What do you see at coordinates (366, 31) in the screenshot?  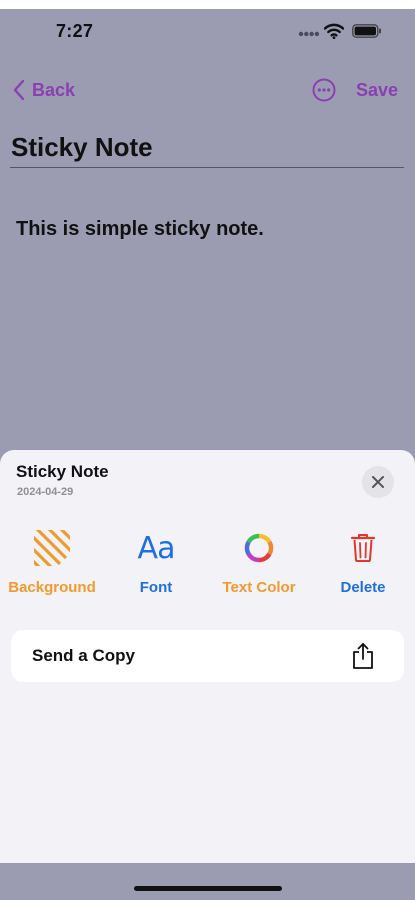 I see `battery-icon` at bounding box center [366, 31].